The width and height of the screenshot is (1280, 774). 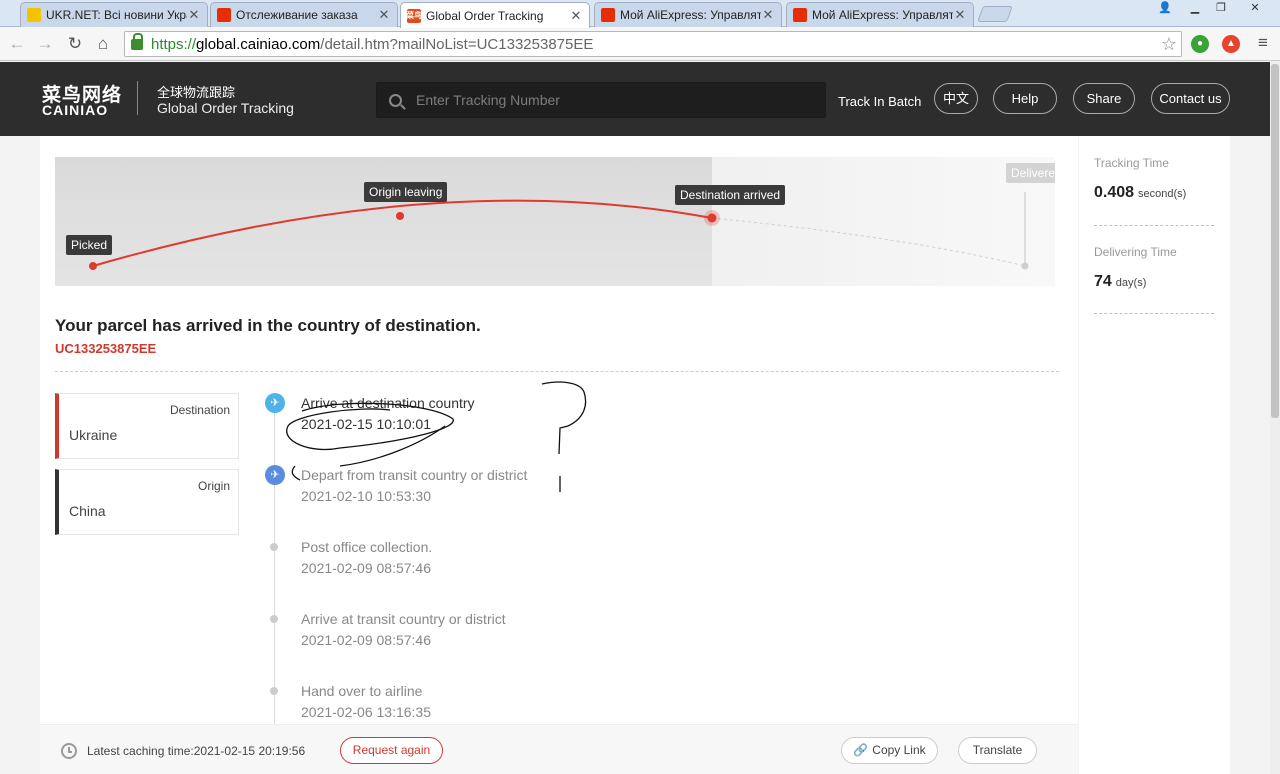 What do you see at coordinates (956, 98) in the screenshot?
I see `language-button: 中文` at bounding box center [956, 98].